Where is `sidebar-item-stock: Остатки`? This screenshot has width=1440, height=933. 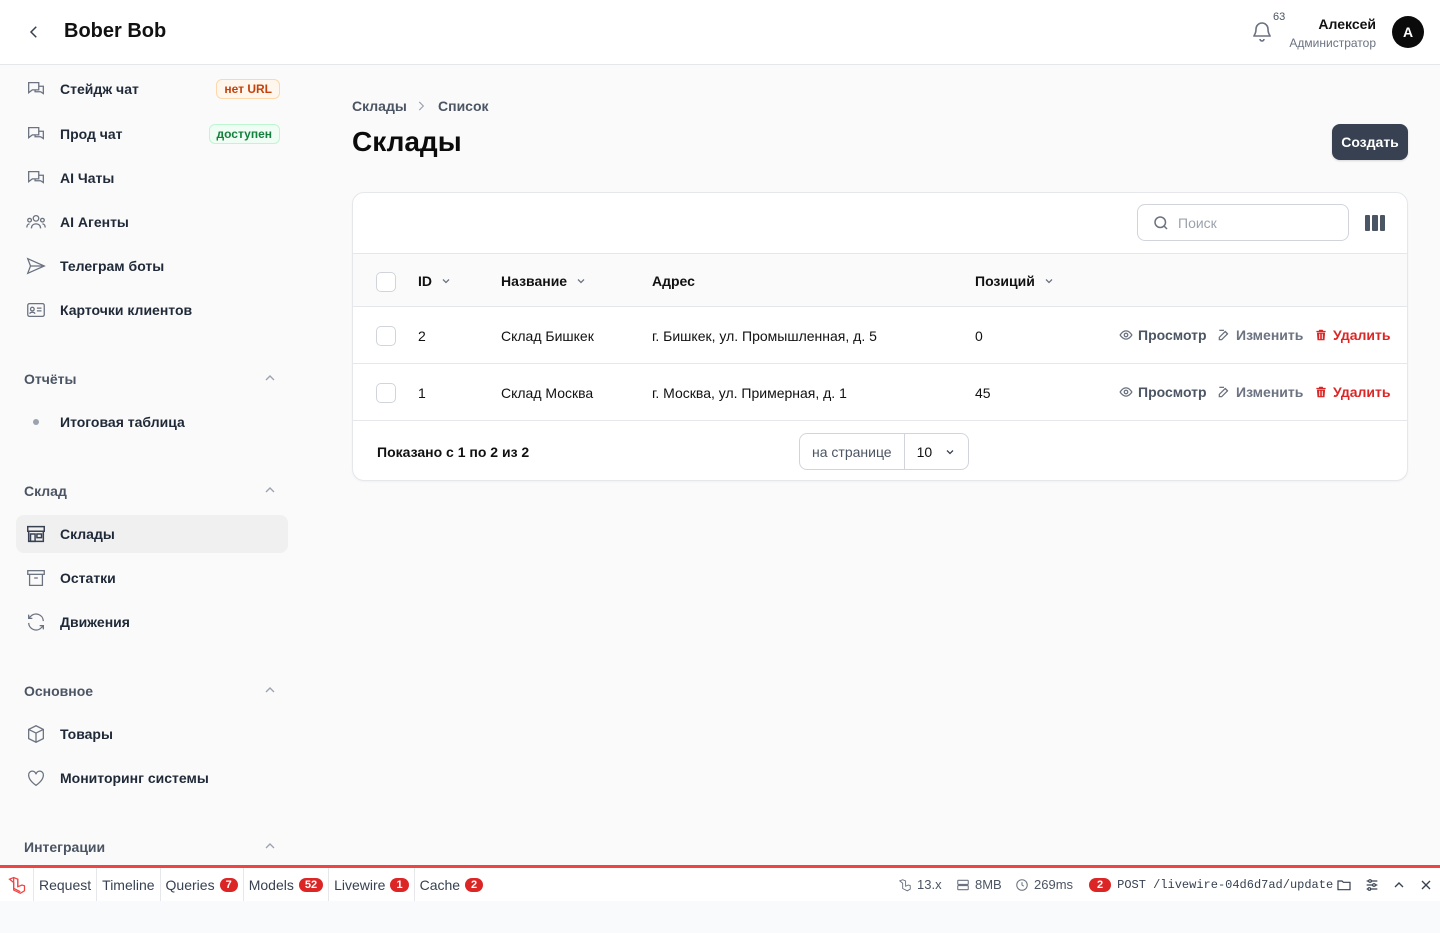
sidebar-item-stock: Остатки is located at coordinates (152, 578).